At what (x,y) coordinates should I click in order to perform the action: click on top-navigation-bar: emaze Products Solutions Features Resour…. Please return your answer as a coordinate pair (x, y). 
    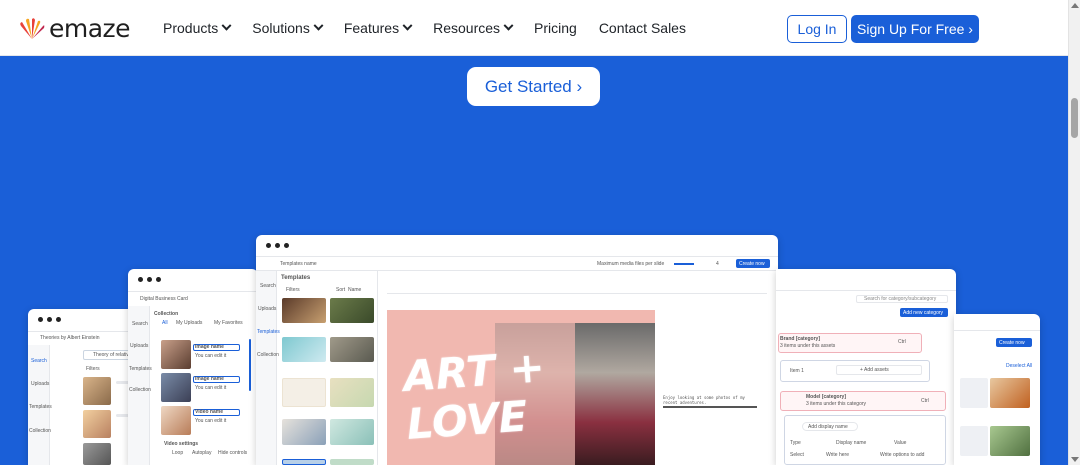
    Looking at the image, I should click on (534, 28).